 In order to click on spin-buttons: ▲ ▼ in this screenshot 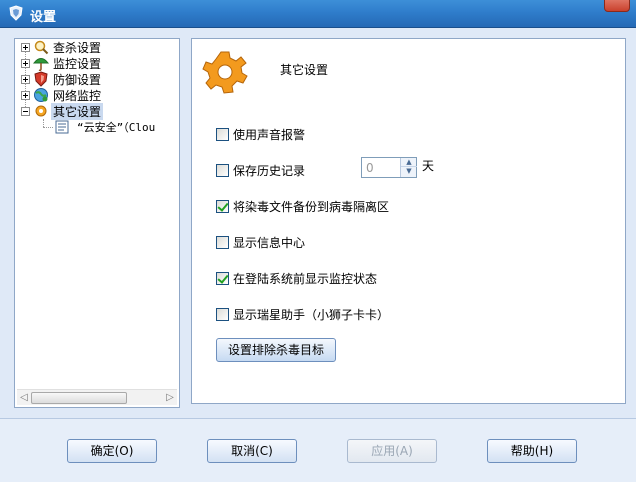, I will do `click(408, 167)`.